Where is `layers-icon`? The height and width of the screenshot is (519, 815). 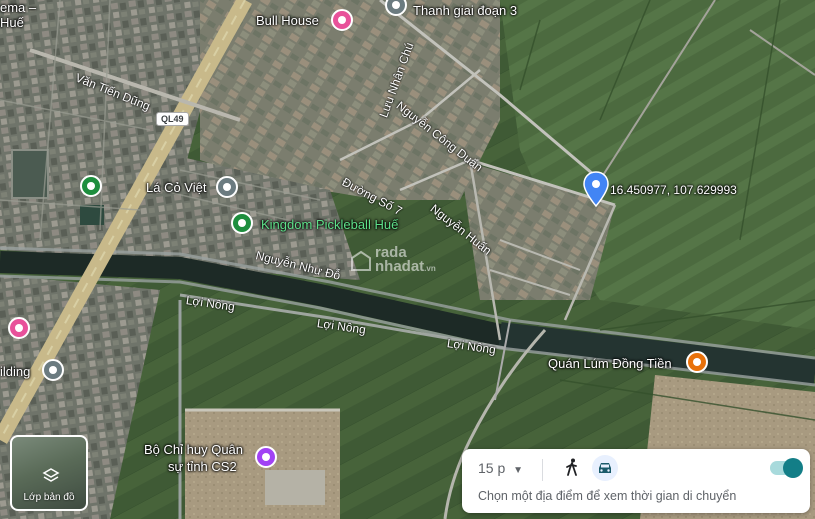 layers-icon is located at coordinates (51, 475).